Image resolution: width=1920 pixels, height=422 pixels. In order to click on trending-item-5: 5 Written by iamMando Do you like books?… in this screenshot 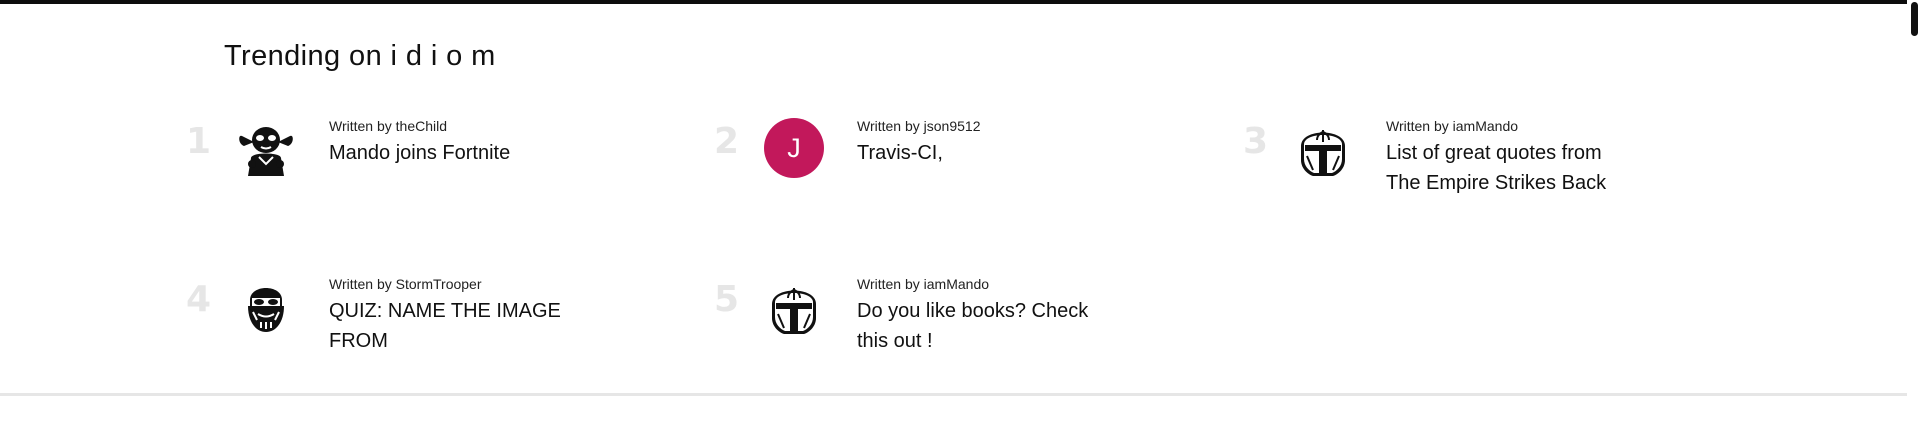, I will do `click(934, 349)`.